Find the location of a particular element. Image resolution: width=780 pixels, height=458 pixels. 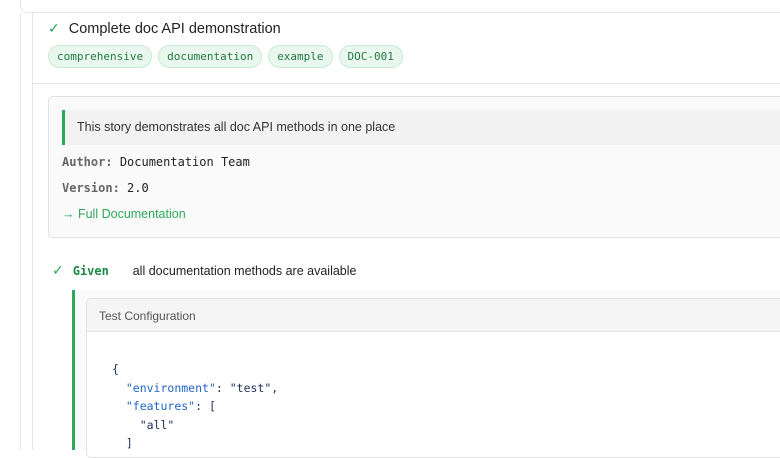

code-key: "features" is located at coordinates (160, 406).